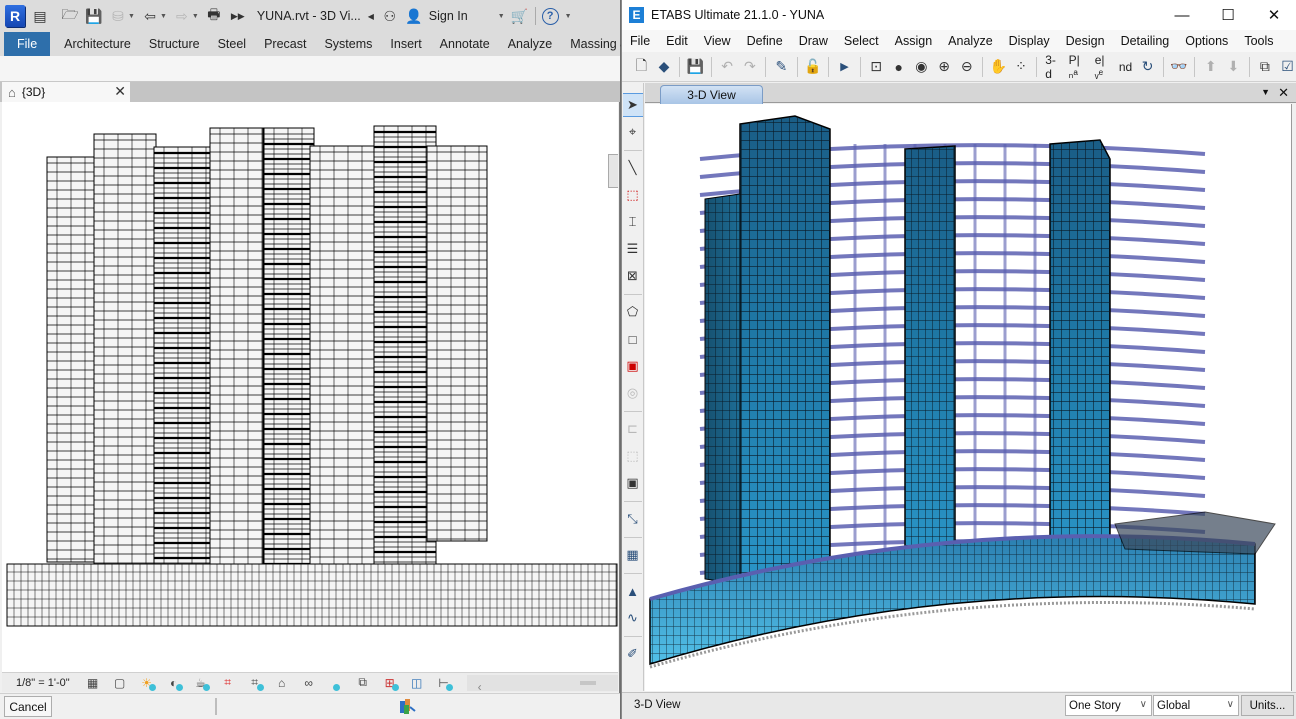 The width and height of the screenshot is (1296, 719). I want to click on help-dropdown-icon: ▼, so click(568, 16).